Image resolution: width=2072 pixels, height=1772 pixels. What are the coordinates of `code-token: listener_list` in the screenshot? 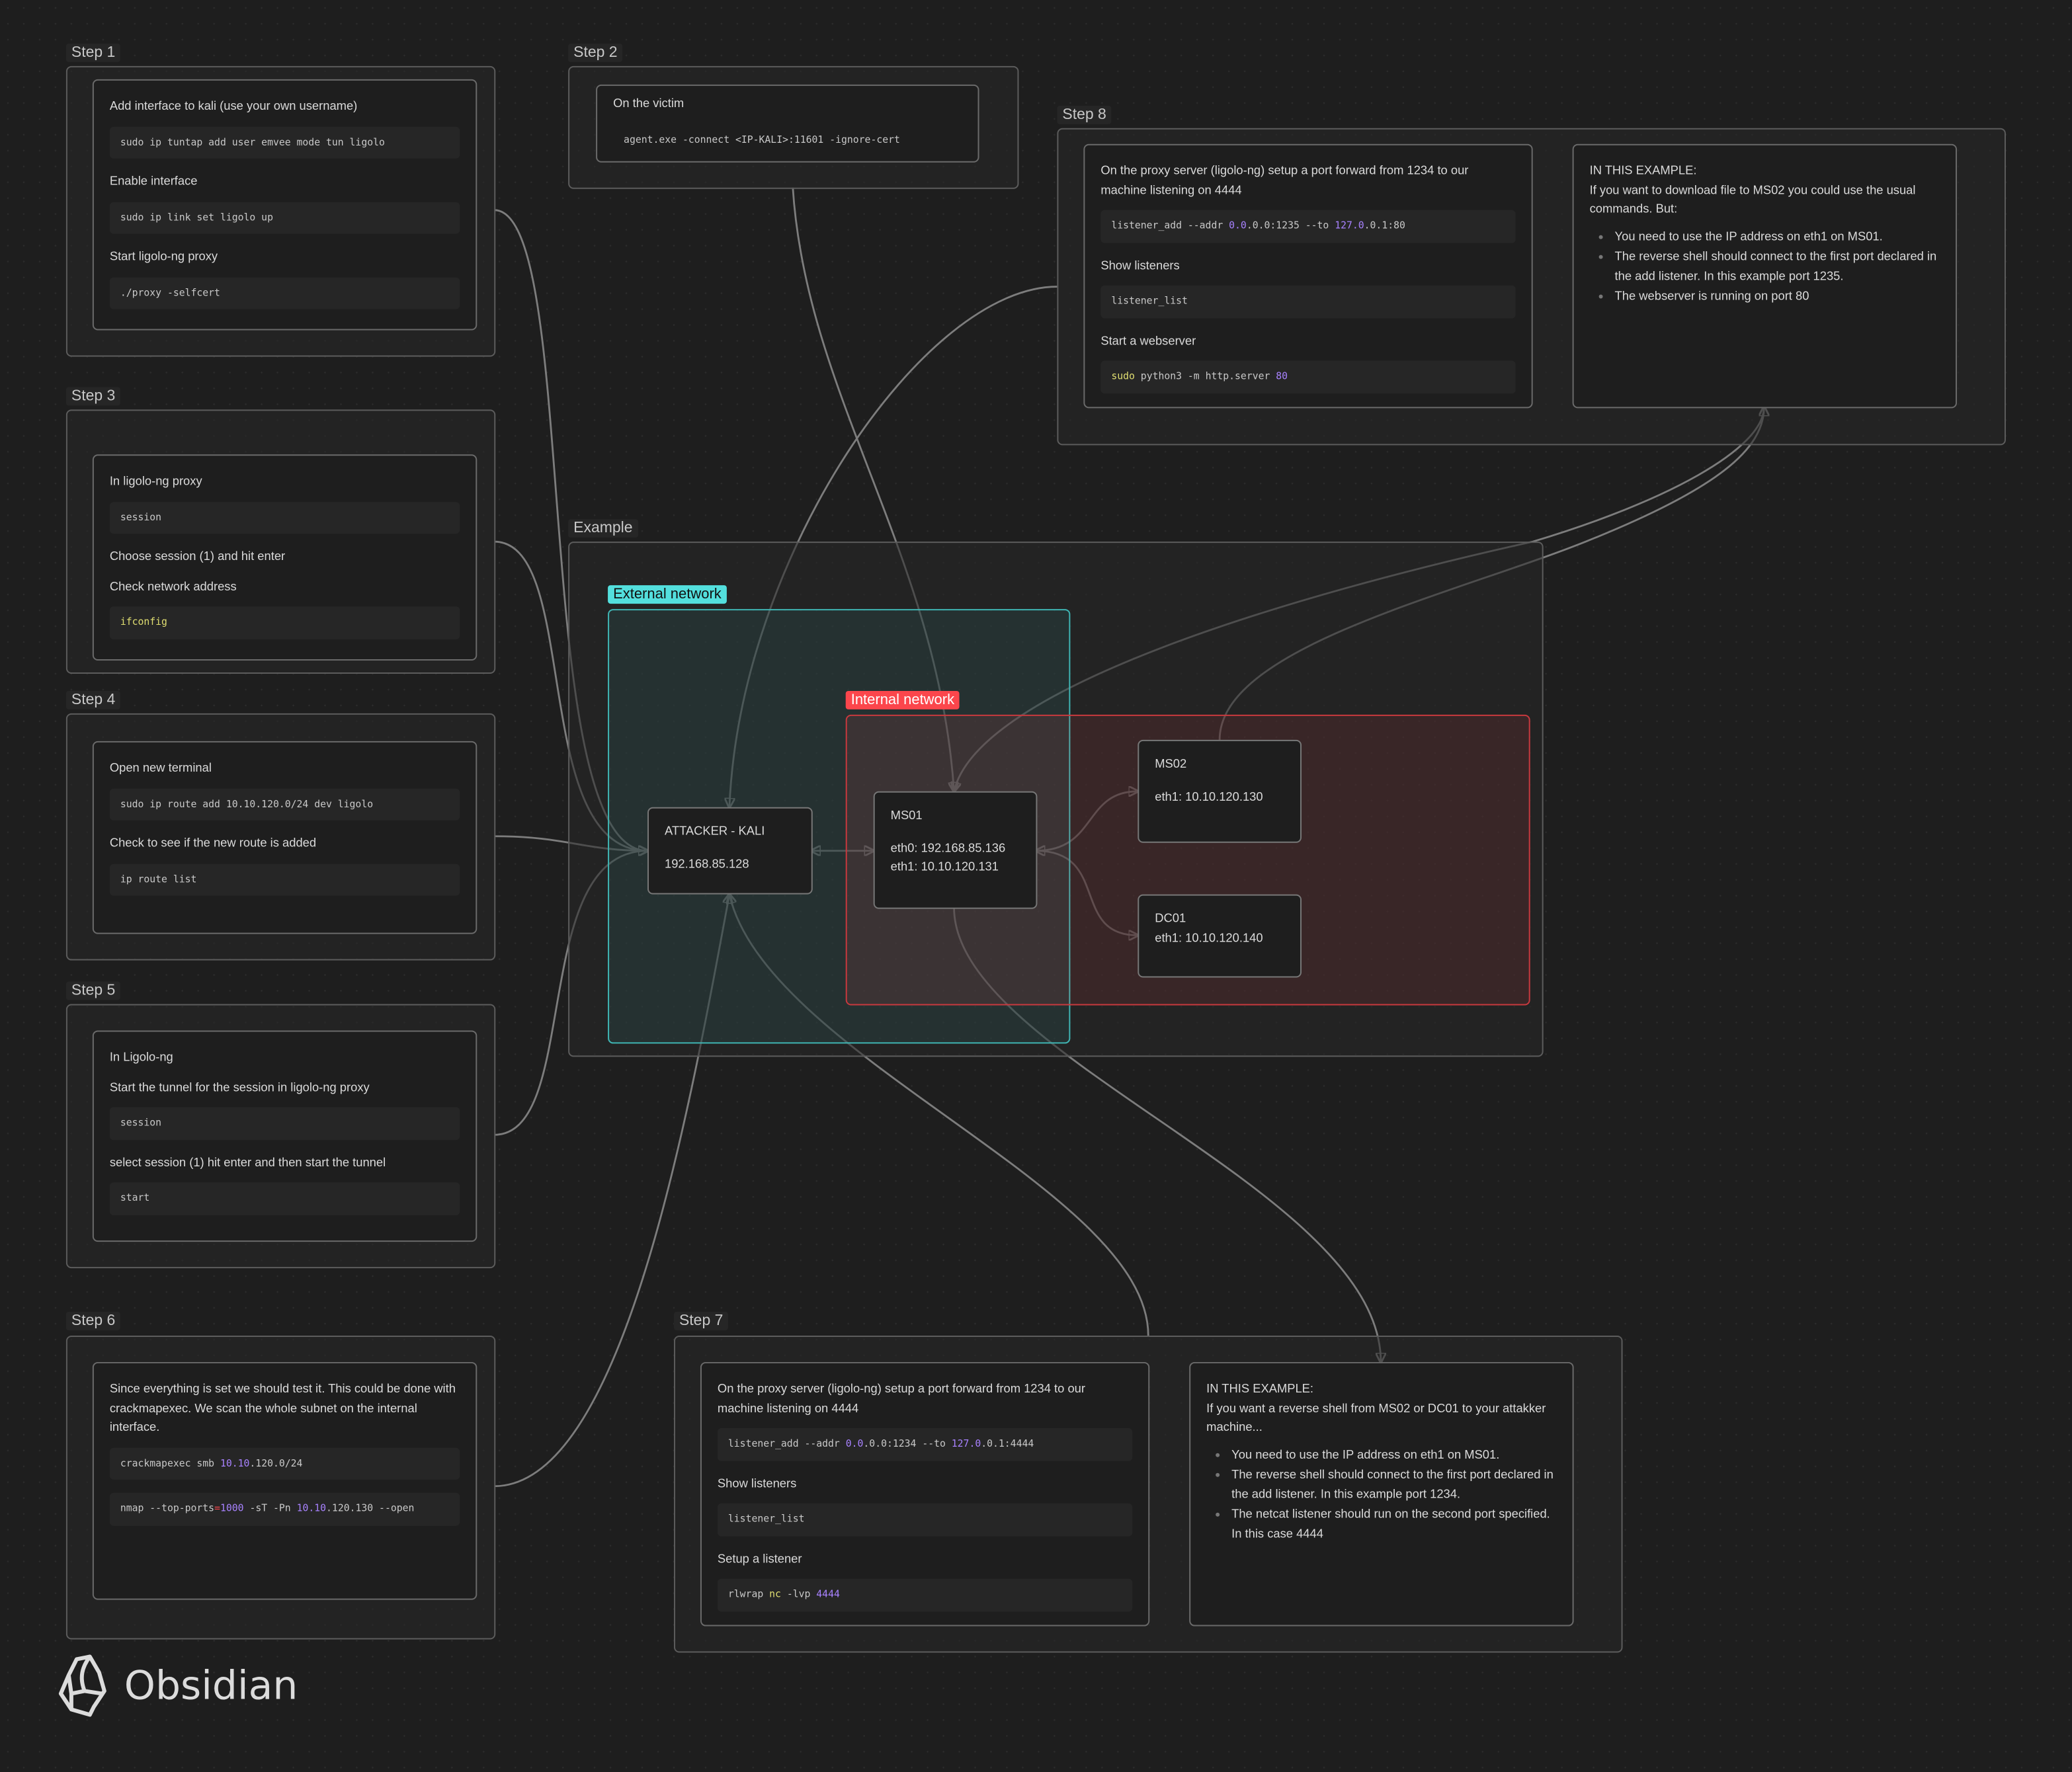 It's located at (766, 1518).